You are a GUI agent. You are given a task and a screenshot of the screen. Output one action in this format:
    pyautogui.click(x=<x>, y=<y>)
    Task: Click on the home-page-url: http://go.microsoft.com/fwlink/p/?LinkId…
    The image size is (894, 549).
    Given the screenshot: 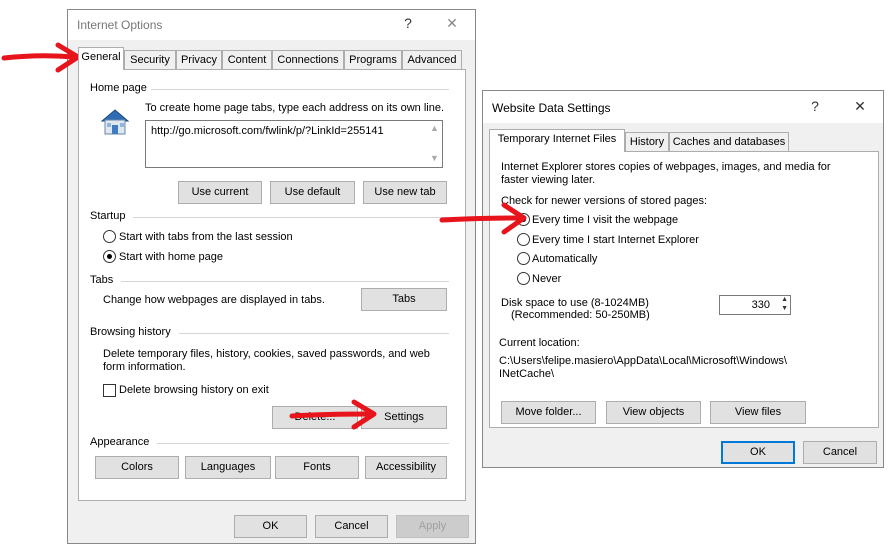 What is the action you would take?
    pyautogui.click(x=267, y=131)
    